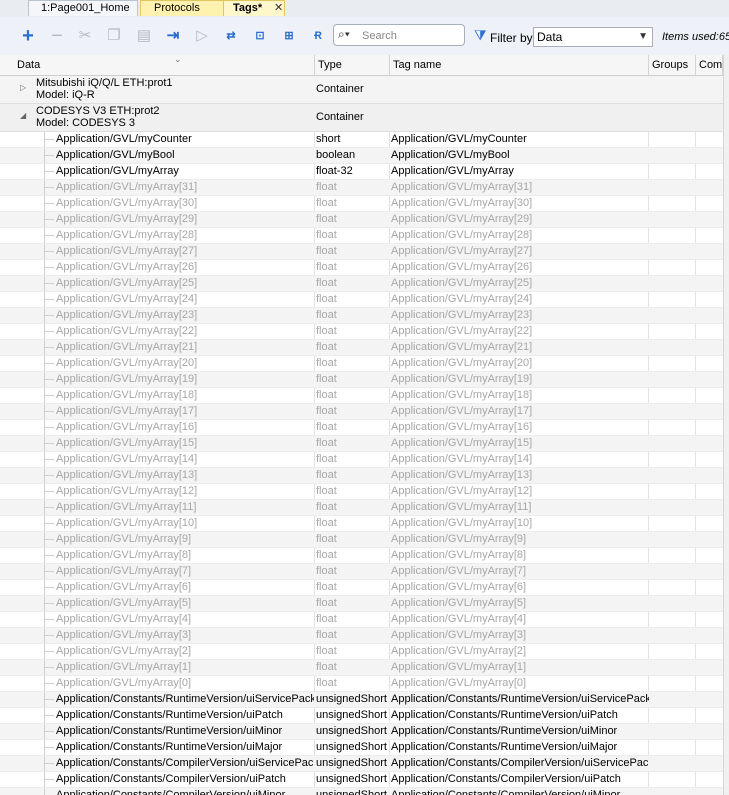 The width and height of the screenshot is (729, 795). I want to click on import-icon: ⇥, so click(173, 36).